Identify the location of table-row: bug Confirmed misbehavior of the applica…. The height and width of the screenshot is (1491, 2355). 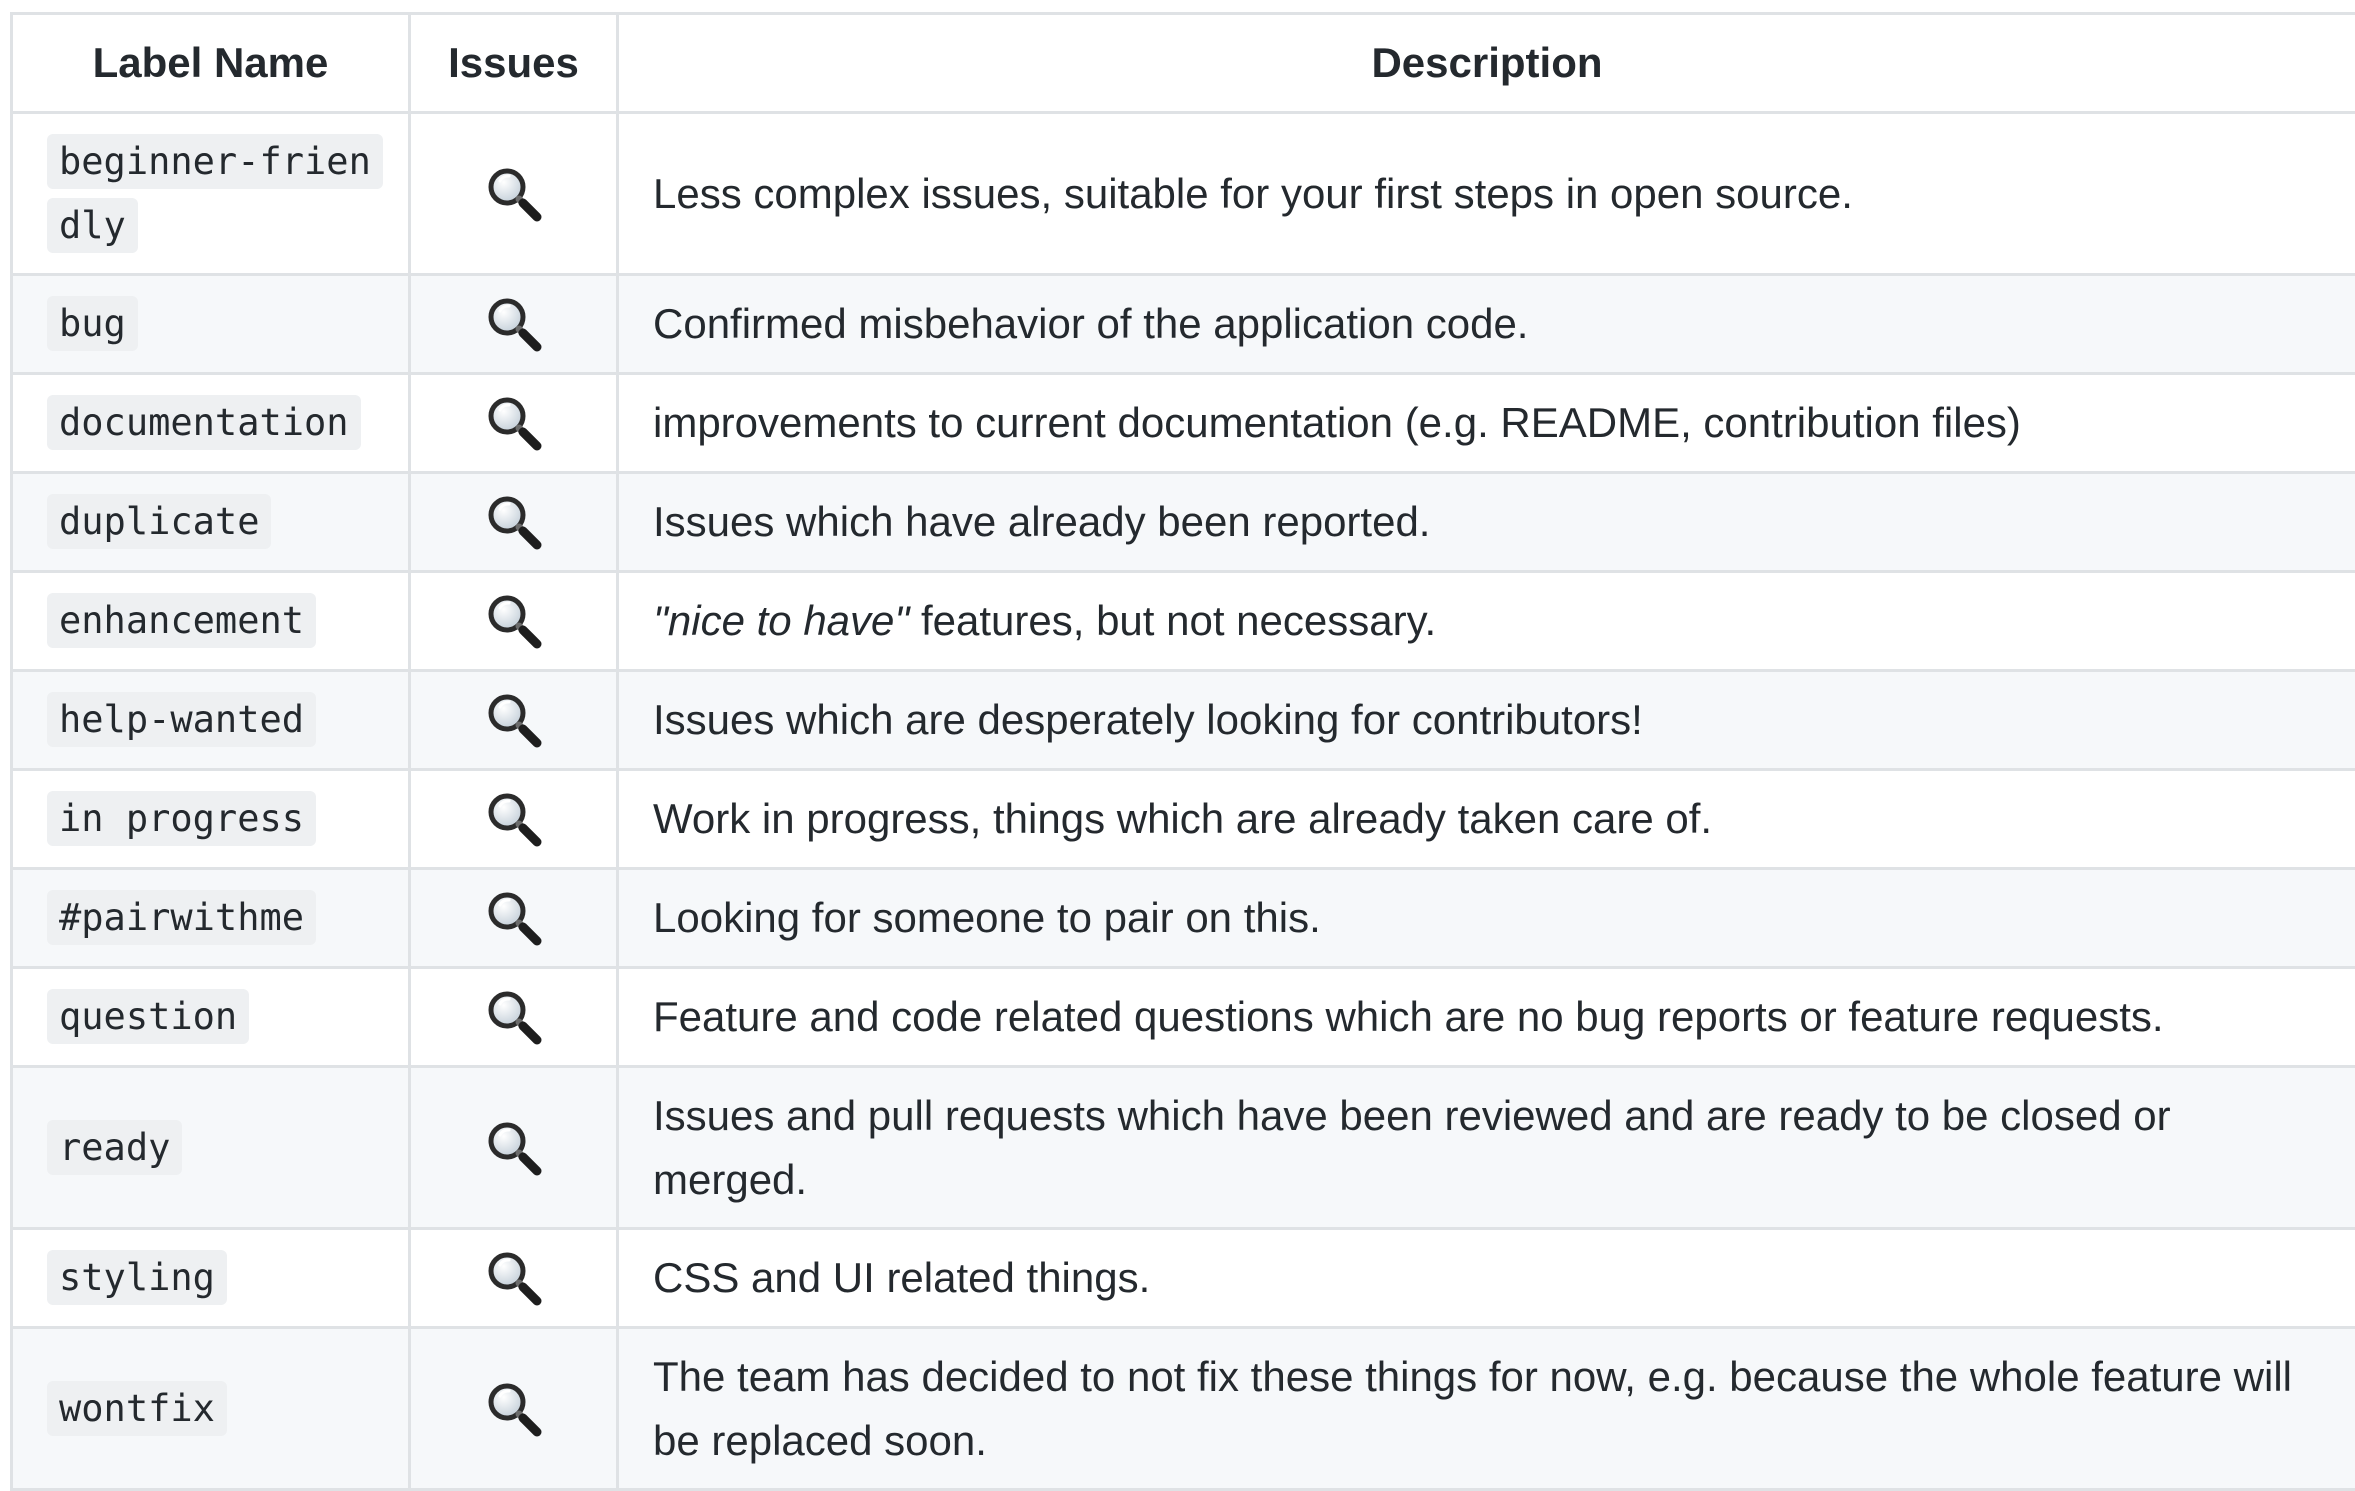
(1183, 324).